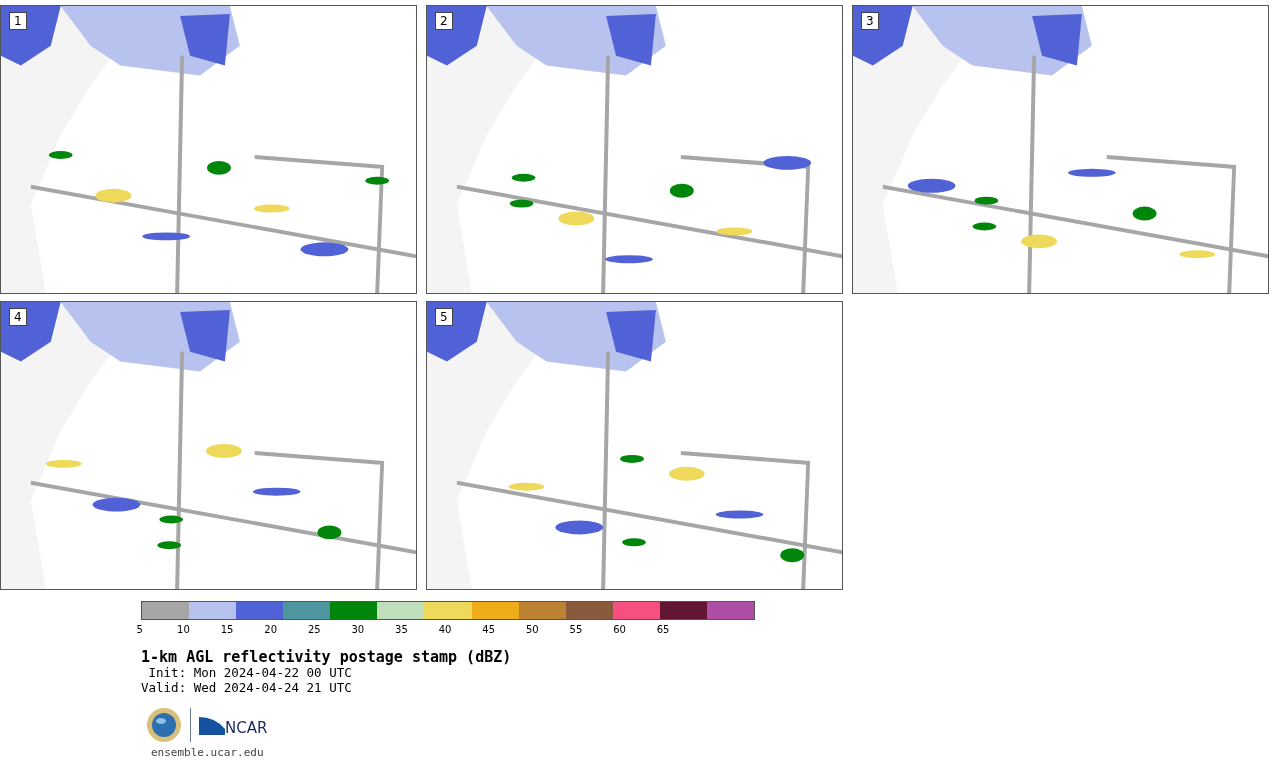 This screenshot has height=773, width=1280. Describe the element at coordinates (314, 629) in the screenshot. I see `tick-label: 25` at that location.